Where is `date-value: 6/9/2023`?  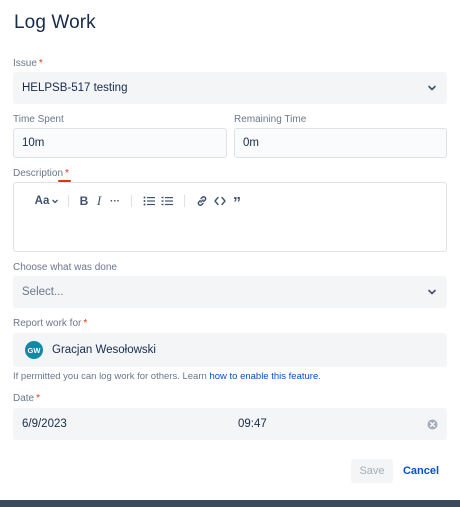 date-value: 6/9/2023 is located at coordinates (130, 424).